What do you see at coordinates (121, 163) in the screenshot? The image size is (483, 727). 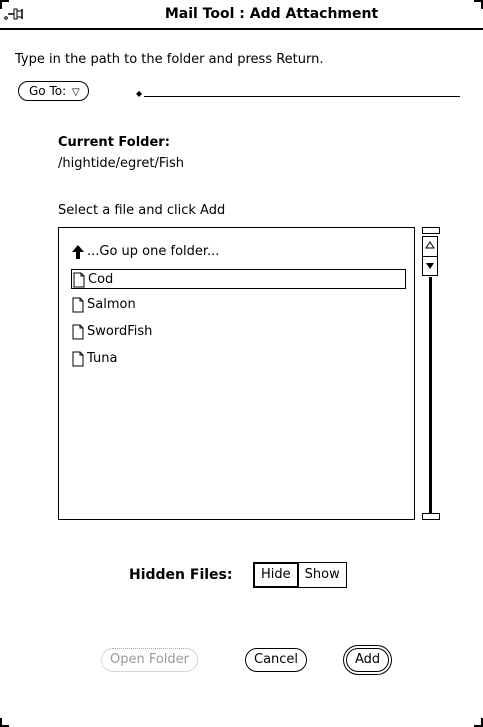 I see `current-folder-path: /hightide/egret/Fish` at bounding box center [121, 163].